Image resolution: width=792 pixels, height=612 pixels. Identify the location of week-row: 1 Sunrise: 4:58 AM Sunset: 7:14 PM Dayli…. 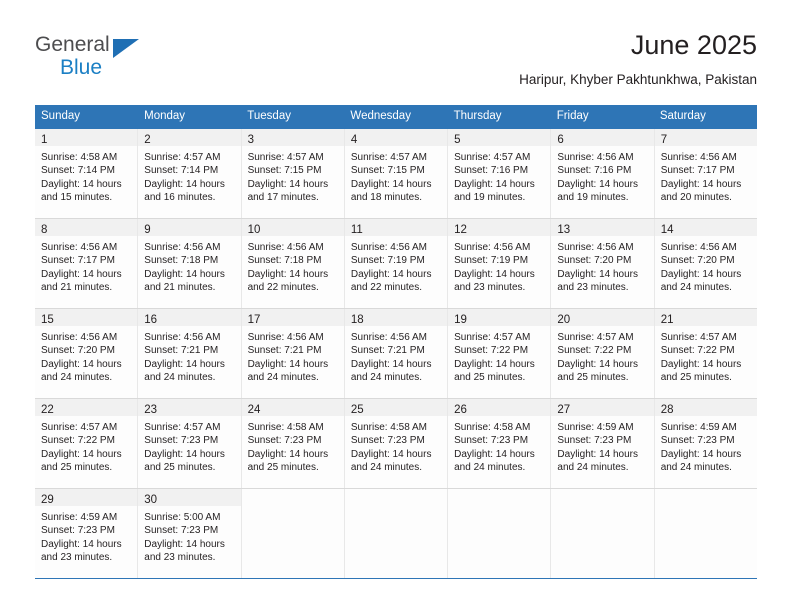
(396, 174).